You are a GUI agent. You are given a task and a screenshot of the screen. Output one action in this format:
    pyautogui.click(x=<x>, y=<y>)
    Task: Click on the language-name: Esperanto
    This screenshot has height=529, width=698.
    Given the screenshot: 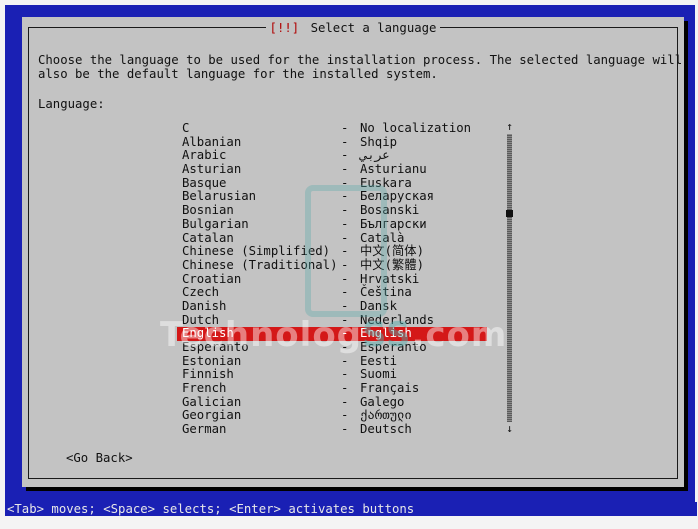 What is the action you would take?
    pyautogui.click(x=215, y=347)
    